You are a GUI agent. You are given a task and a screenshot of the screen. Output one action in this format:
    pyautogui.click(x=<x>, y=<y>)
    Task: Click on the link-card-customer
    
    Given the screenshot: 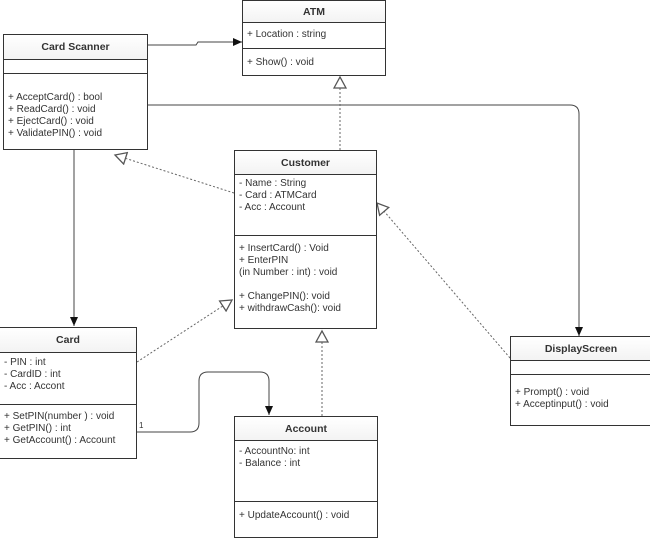 What is the action you would take?
    pyautogui.click(x=184, y=331)
    